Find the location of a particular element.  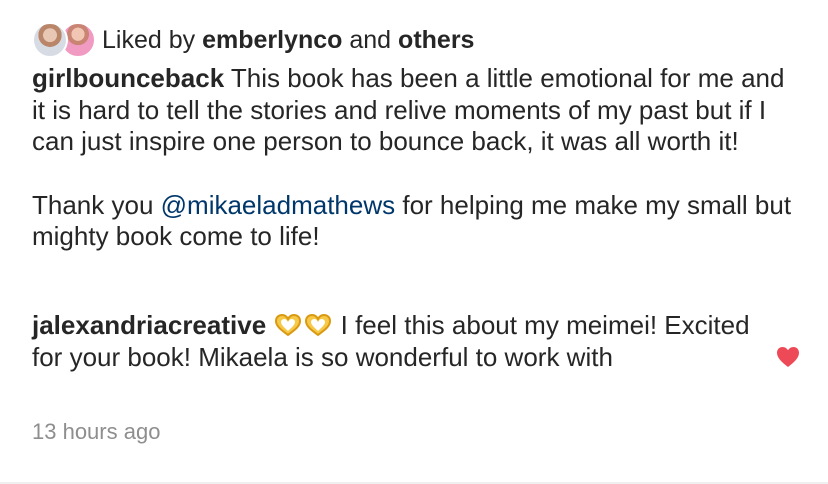

caption-thanks-text: Thank you is located at coordinates (93, 204).